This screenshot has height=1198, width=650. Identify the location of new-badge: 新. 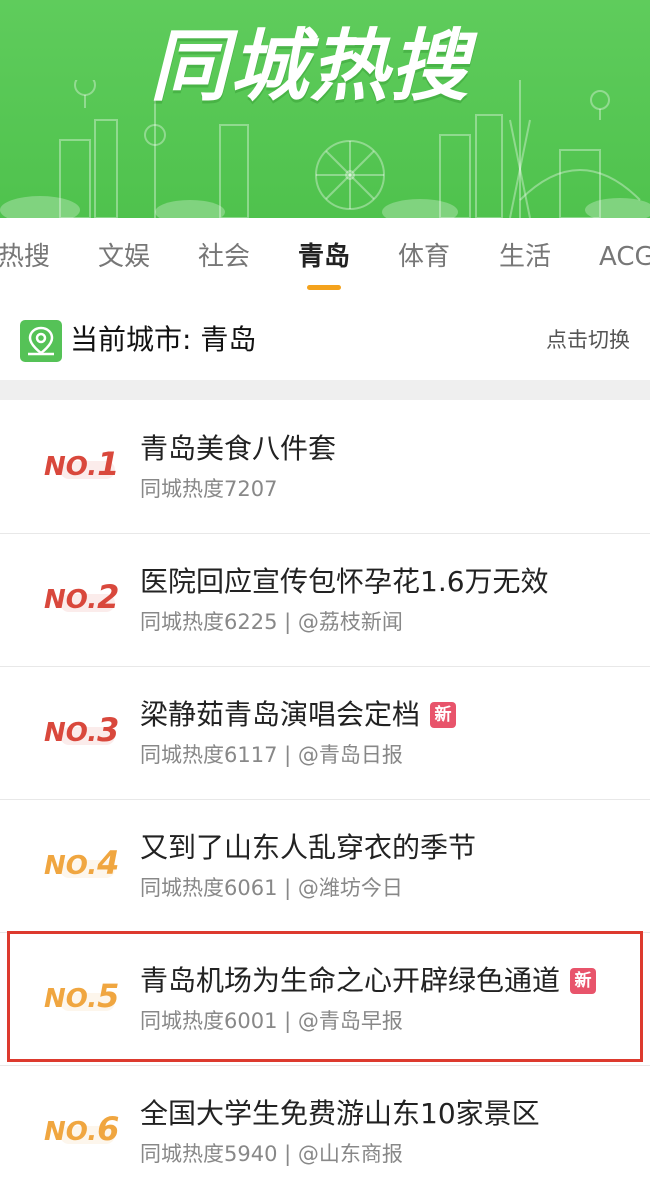
(443, 715).